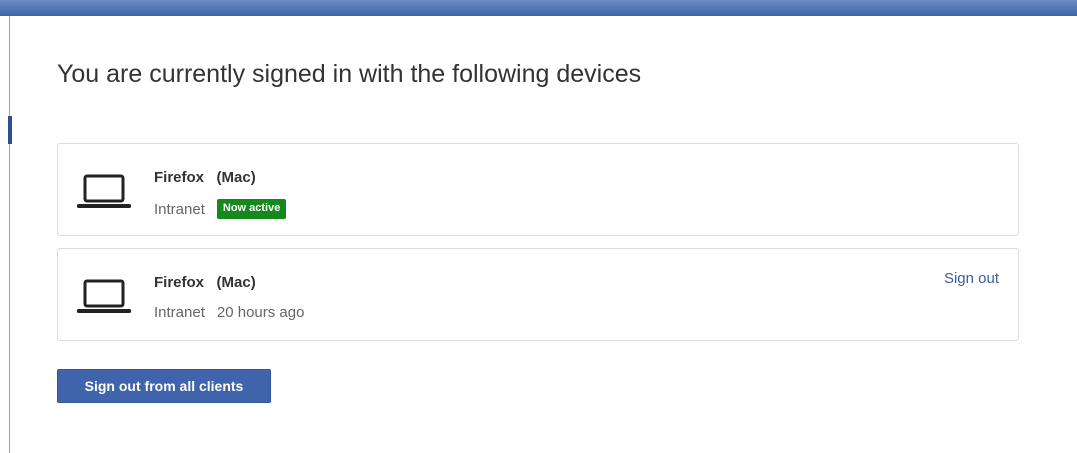 This screenshot has width=1077, height=453. Describe the element at coordinates (9, 234) in the screenshot. I see `left-border-rule` at that location.